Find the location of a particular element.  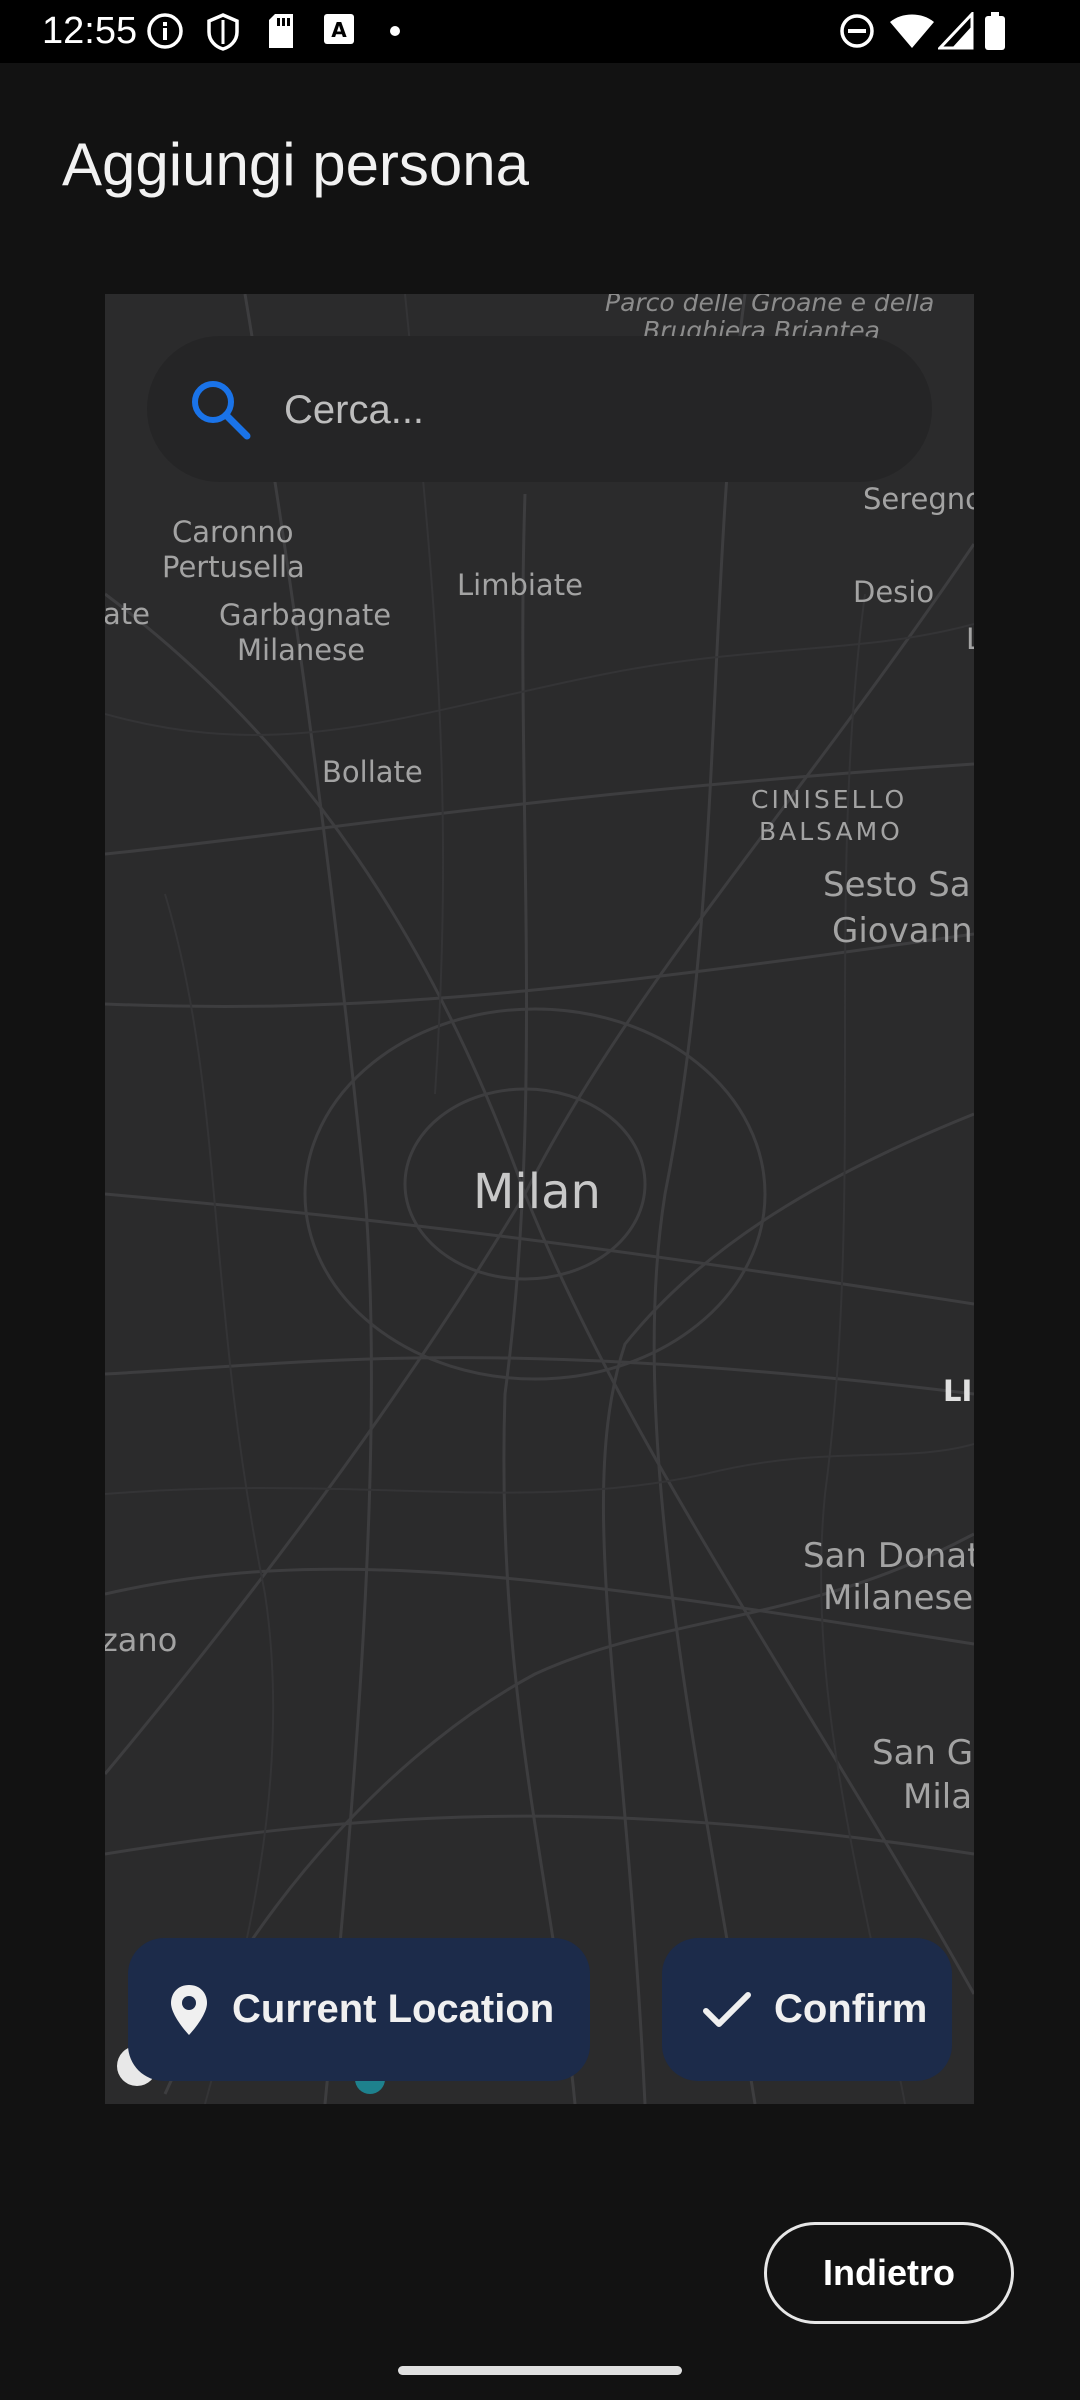

home-indicator is located at coordinates (540, 2370).